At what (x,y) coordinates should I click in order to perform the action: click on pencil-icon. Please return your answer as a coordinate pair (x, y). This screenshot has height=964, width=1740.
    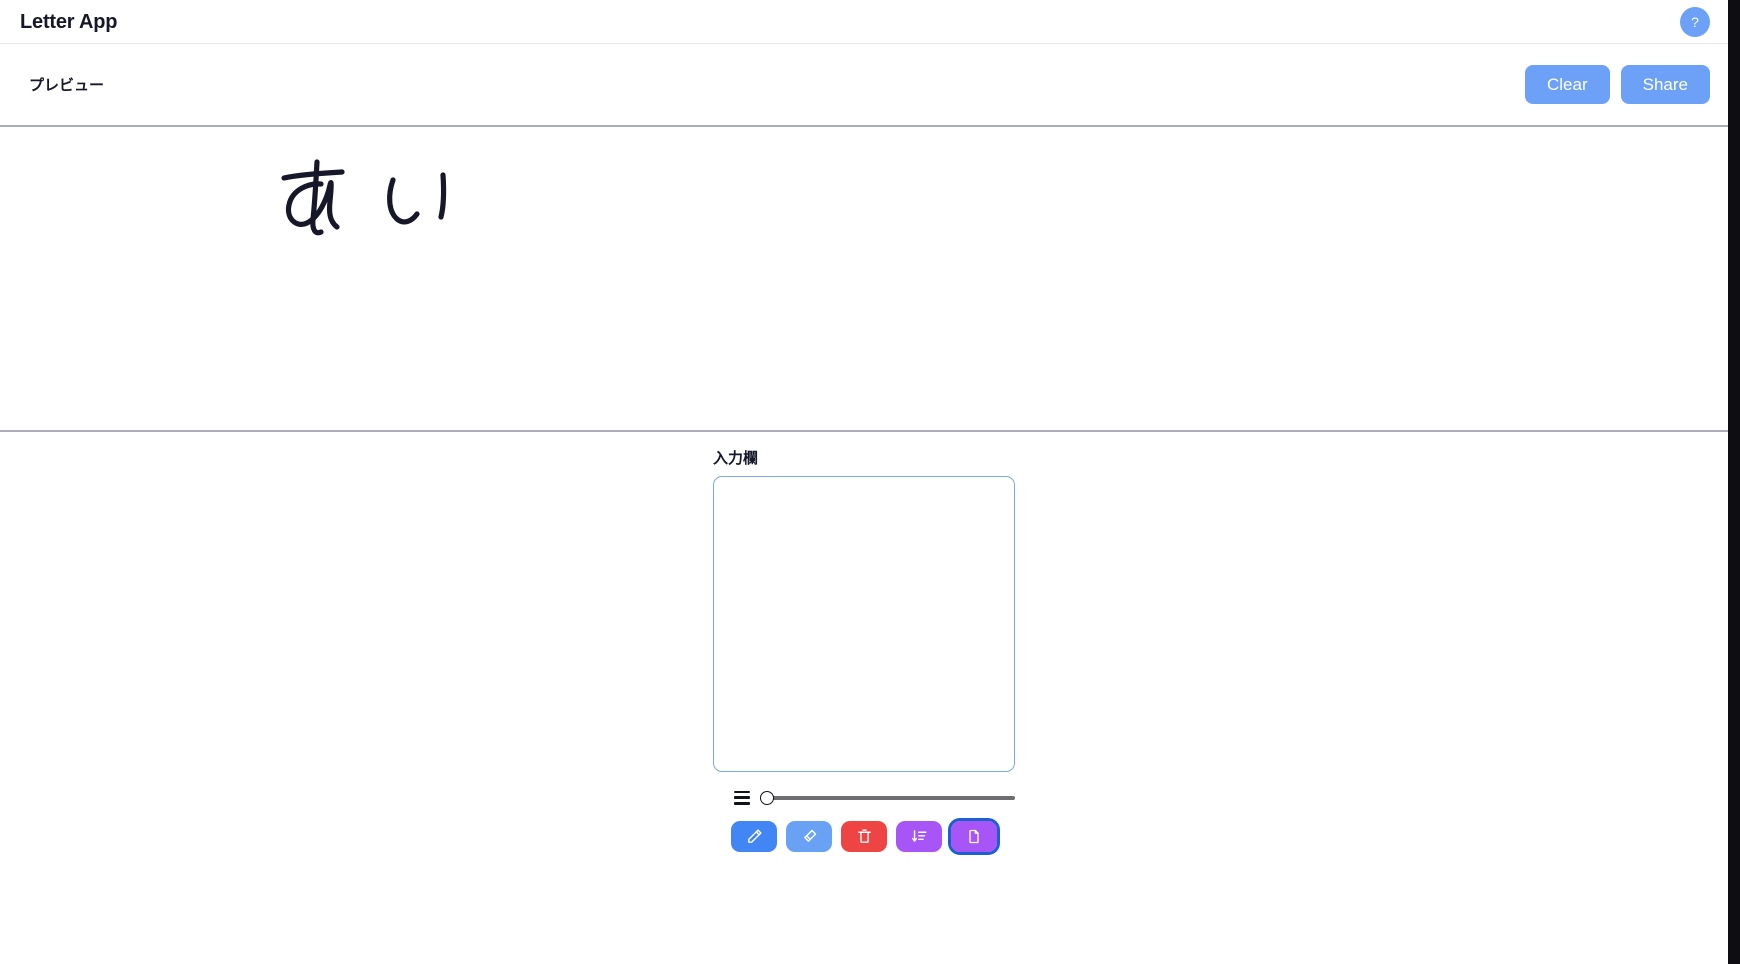
    Looking at the image, I should click on (754, 836).